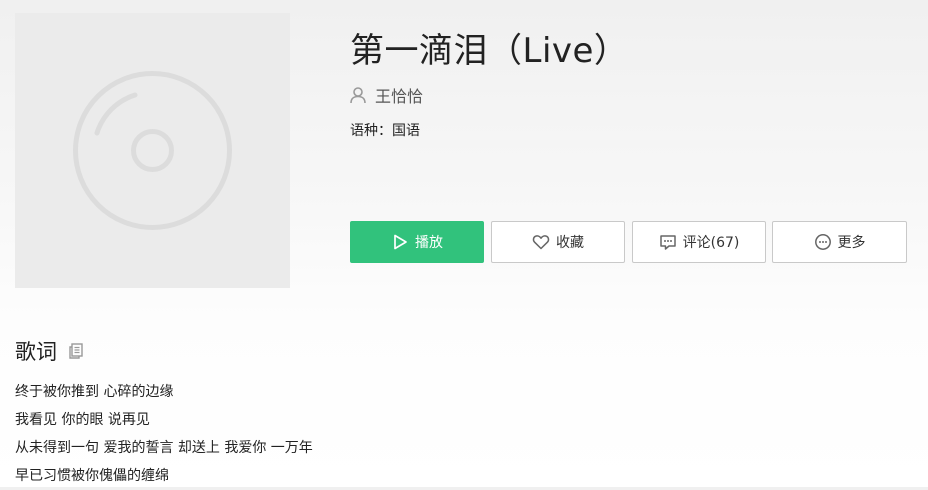 This screenshot has height=490, width=928. I want to click on comment-label: 评论(67), so click(711, 243).